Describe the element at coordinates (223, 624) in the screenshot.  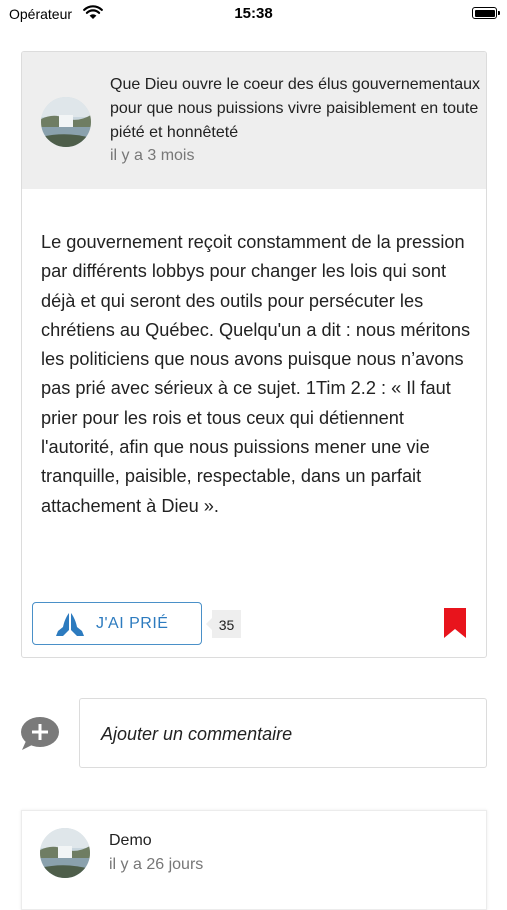
I see `prayer-count-badge: 35` at that location.